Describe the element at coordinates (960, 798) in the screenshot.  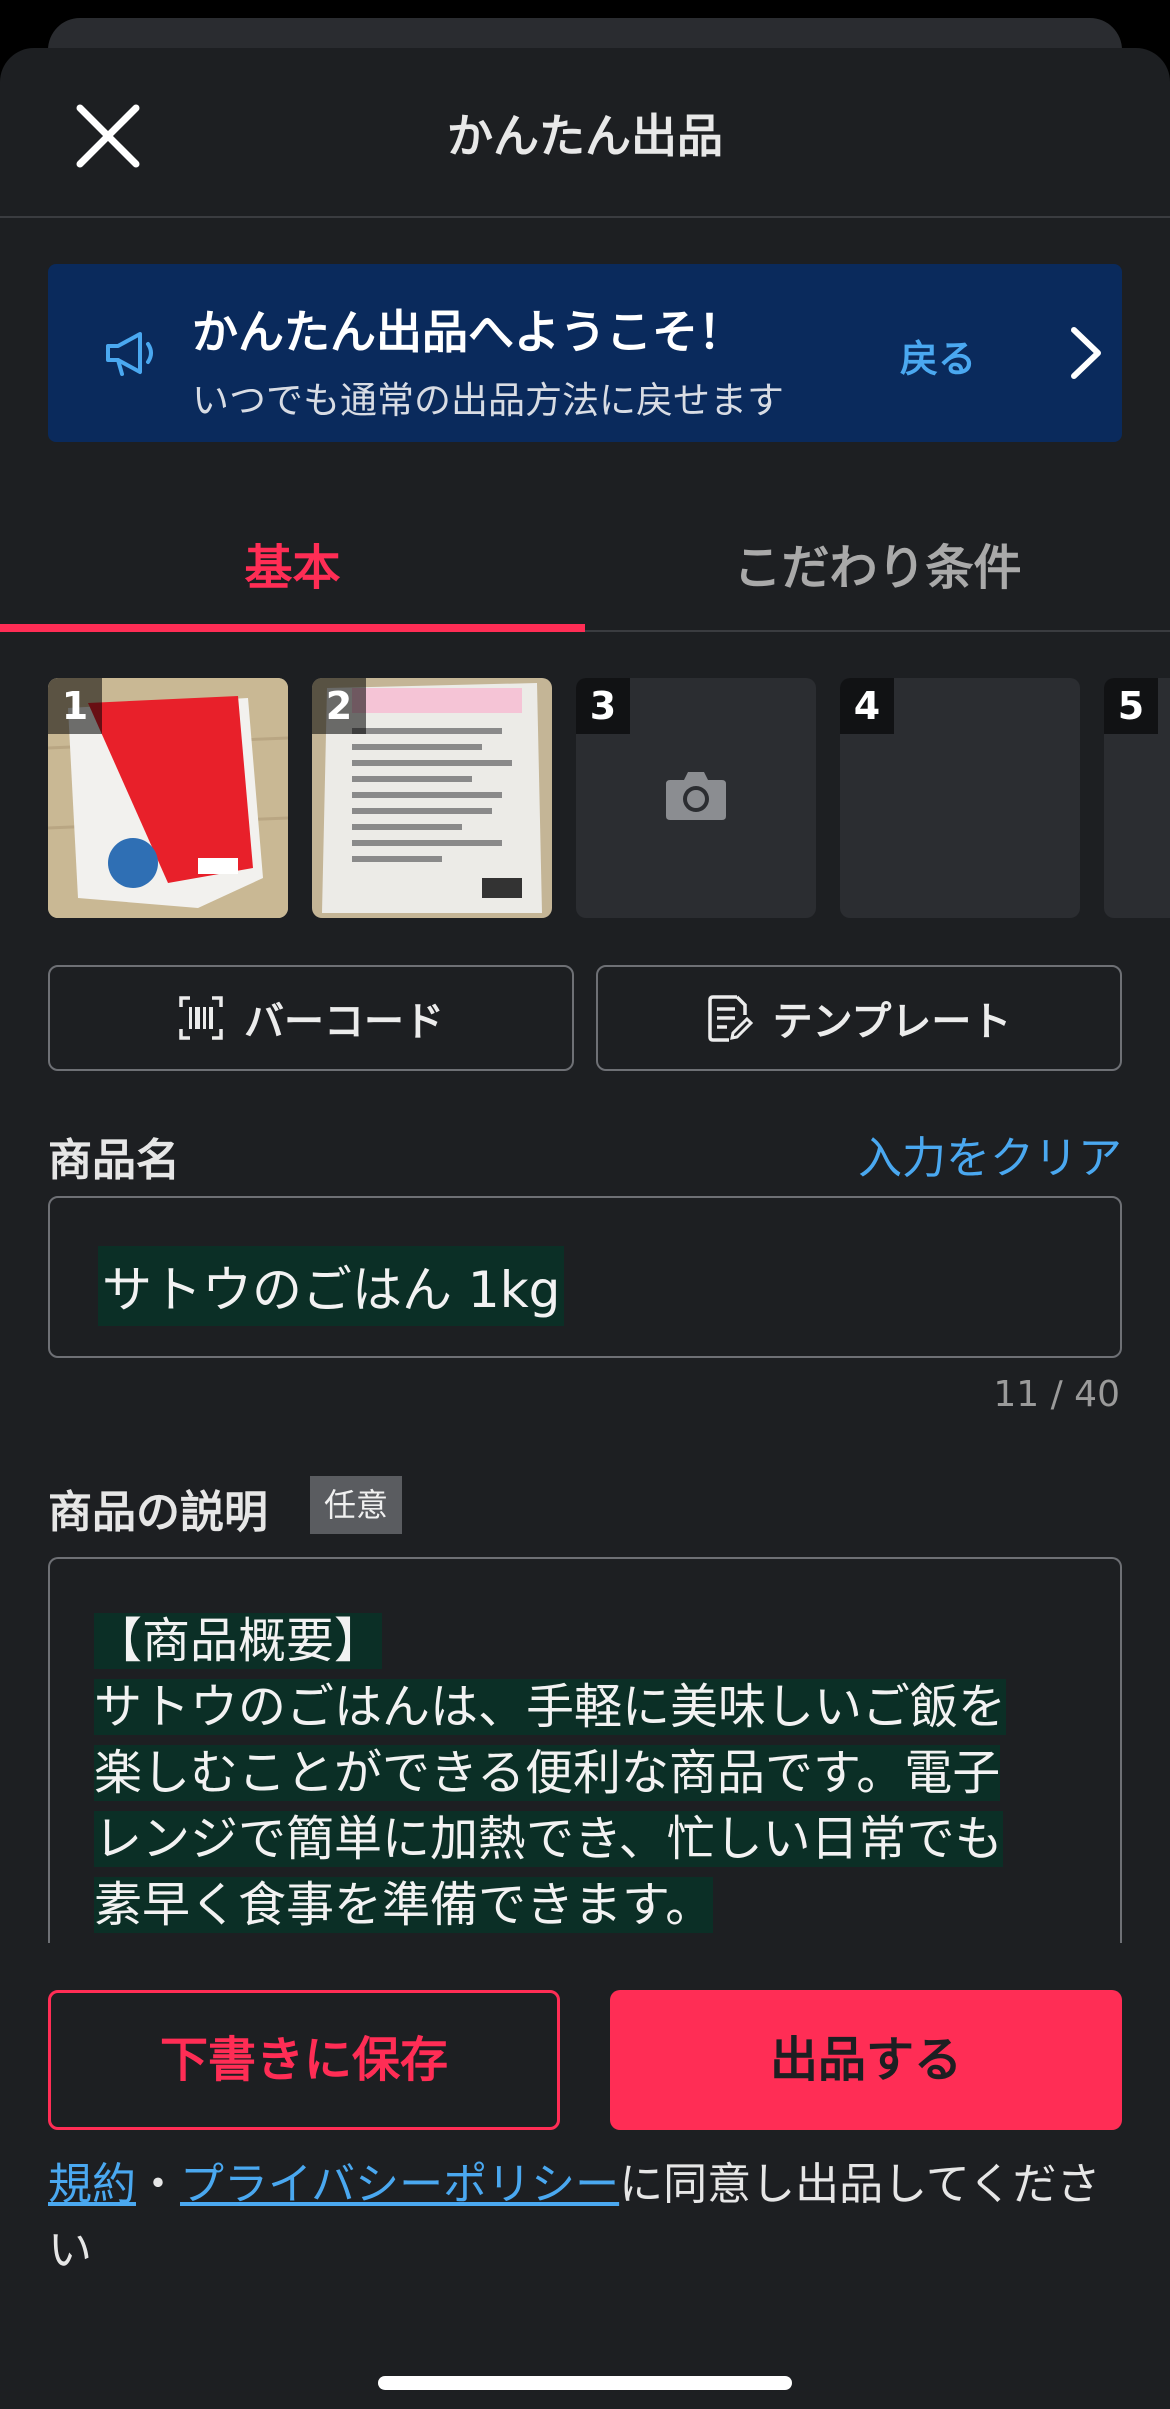
I see `photo-slot-4: 4` at that location.